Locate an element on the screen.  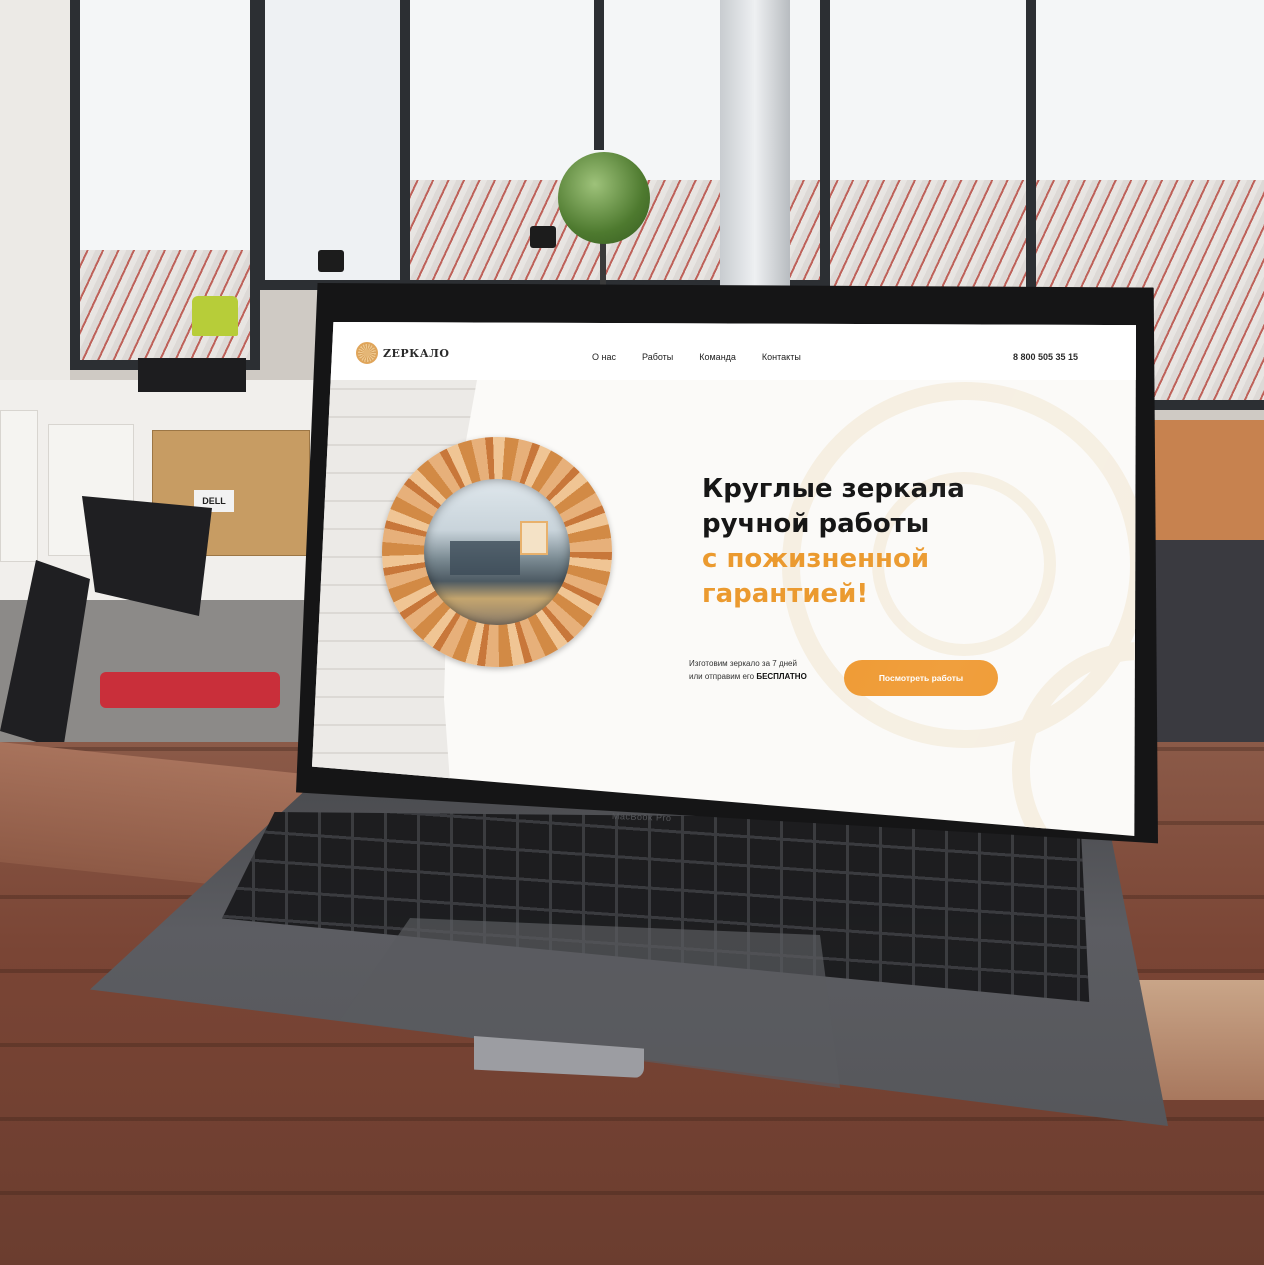
topiary-plant is located at coordinates (604, 198).